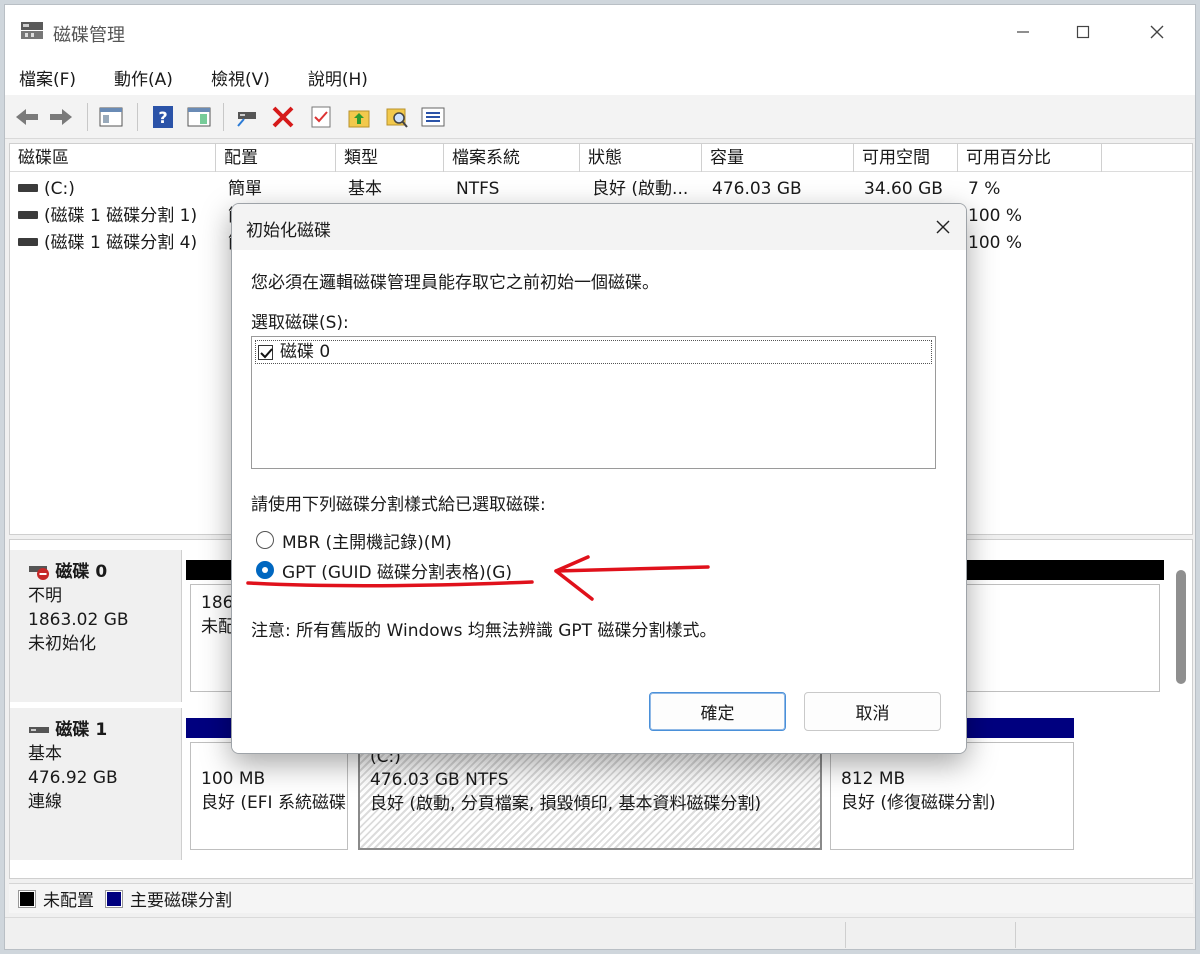 This screenshot has width=1200, height=954. Describe the element at coordinates (512, 158) in the screenshot. I see `column-file-system: 檔案系統` at that location.